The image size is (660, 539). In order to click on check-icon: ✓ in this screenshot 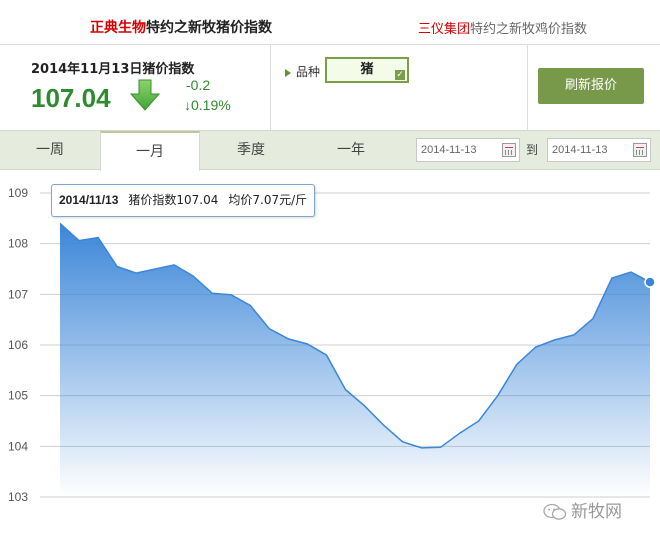, I will do `click(400, 75)`.